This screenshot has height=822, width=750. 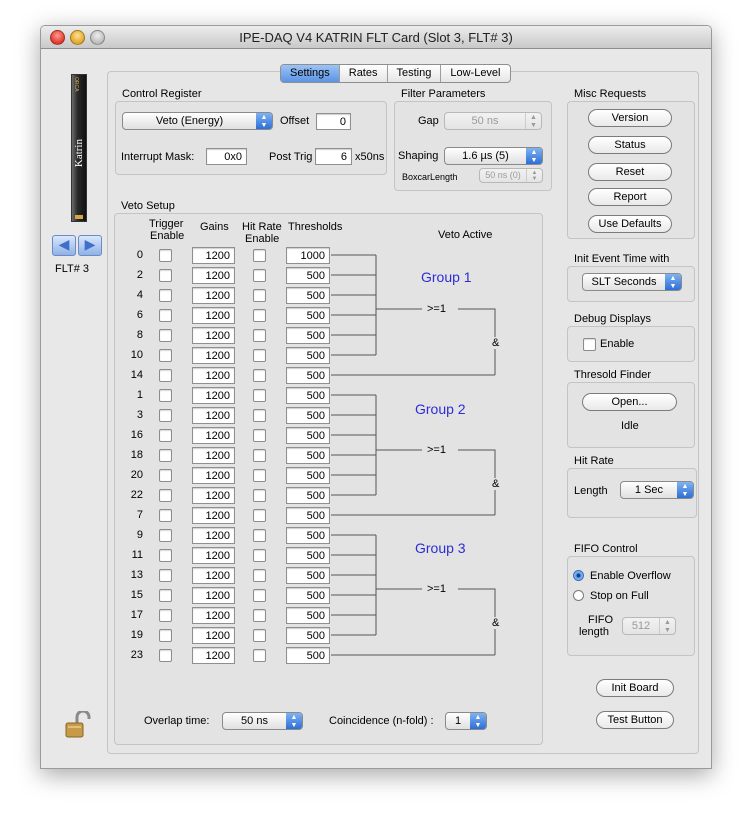 What do you see at coordinates (635, 688) in the screenshot?
I see `init-board-button: Init Board` at bounding box center [635, 688].